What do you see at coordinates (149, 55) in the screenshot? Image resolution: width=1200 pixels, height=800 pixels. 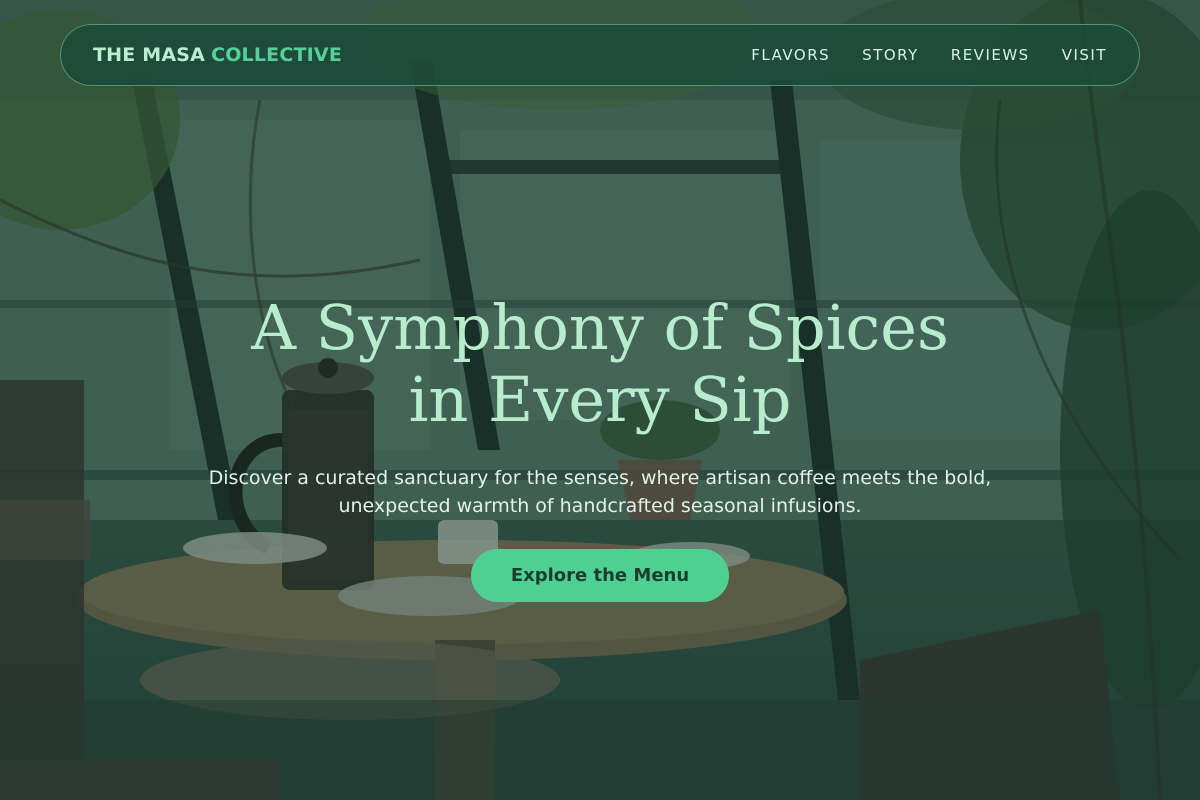 I see `brand-name: THE MASA` at bounding box center [149, 55].